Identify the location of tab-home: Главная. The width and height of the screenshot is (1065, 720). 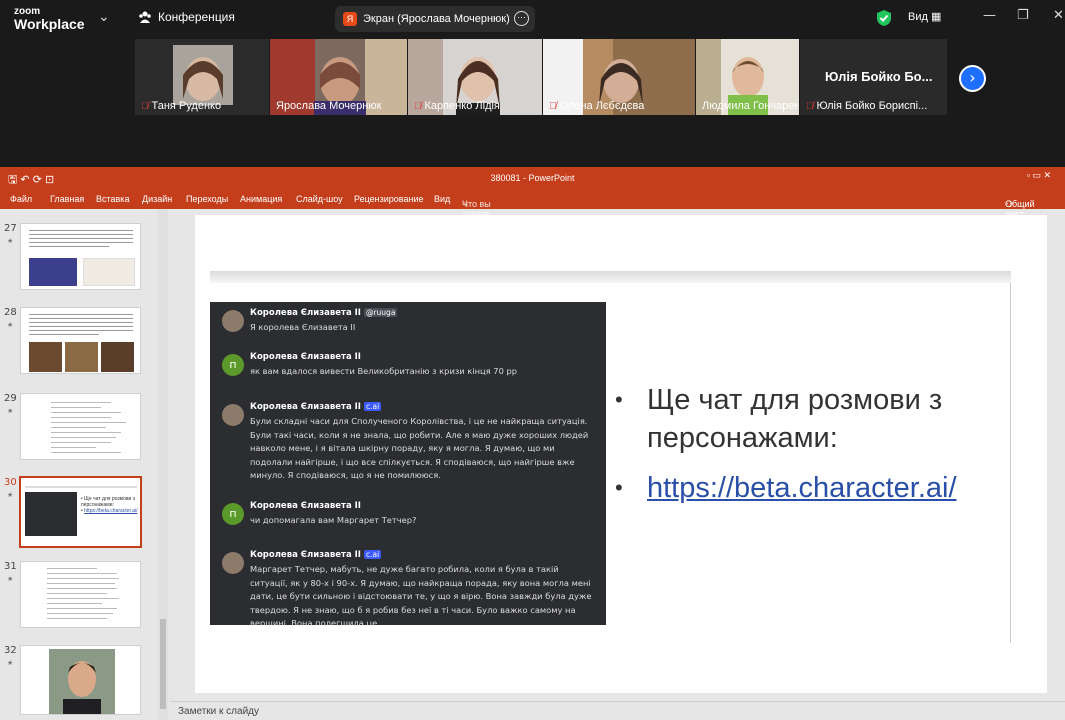
(67, 199).